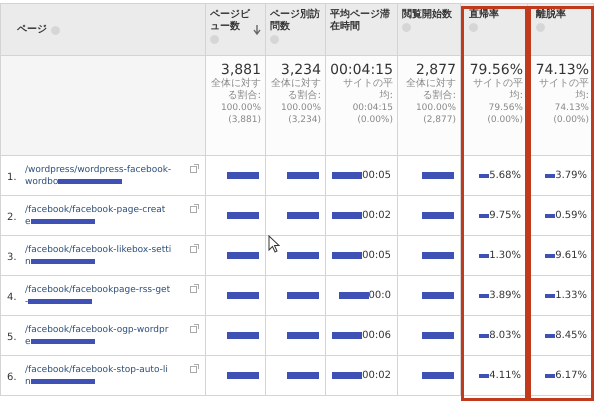 This screenshot has width=600, height=402. What do you see at coordinates (105, 210) in the screenshot?
I see `page-link: /facebook/facebook-page-creat` at bounding box center [105, 210].